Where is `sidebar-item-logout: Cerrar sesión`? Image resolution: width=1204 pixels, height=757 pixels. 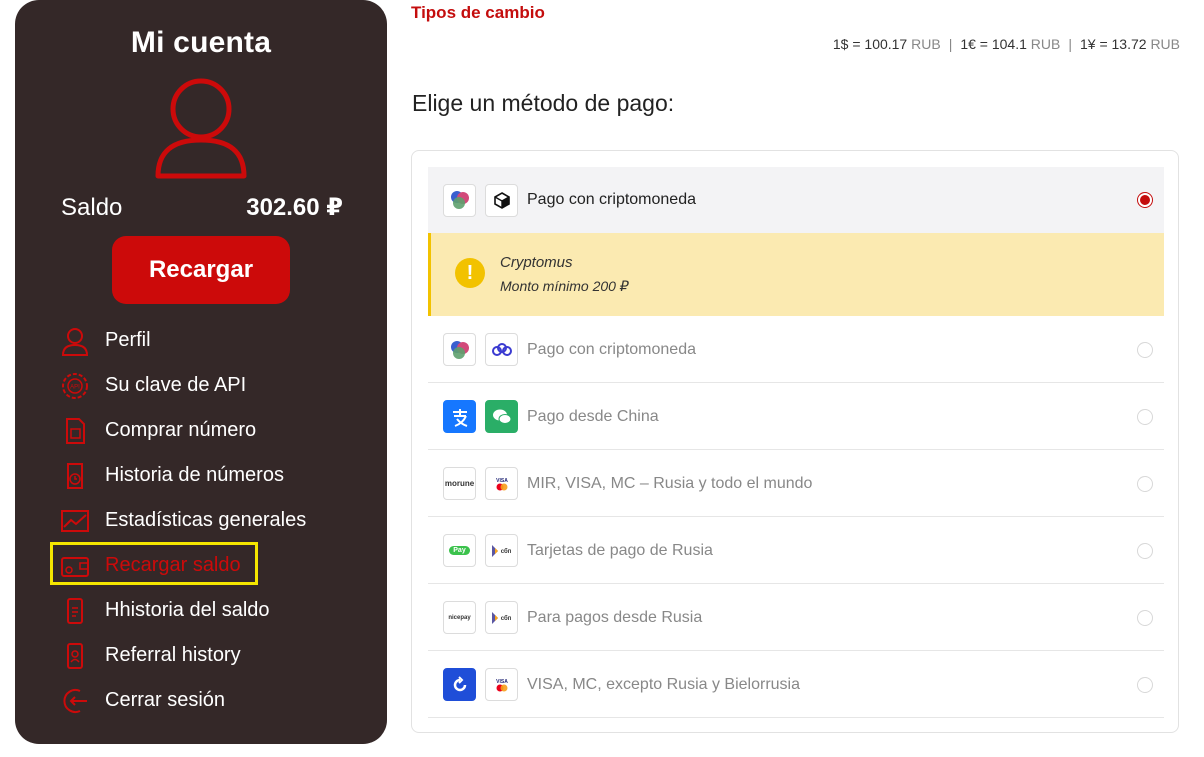 sidebar-item-logout: Cerrar sesión is located at coordinates (214, 700).